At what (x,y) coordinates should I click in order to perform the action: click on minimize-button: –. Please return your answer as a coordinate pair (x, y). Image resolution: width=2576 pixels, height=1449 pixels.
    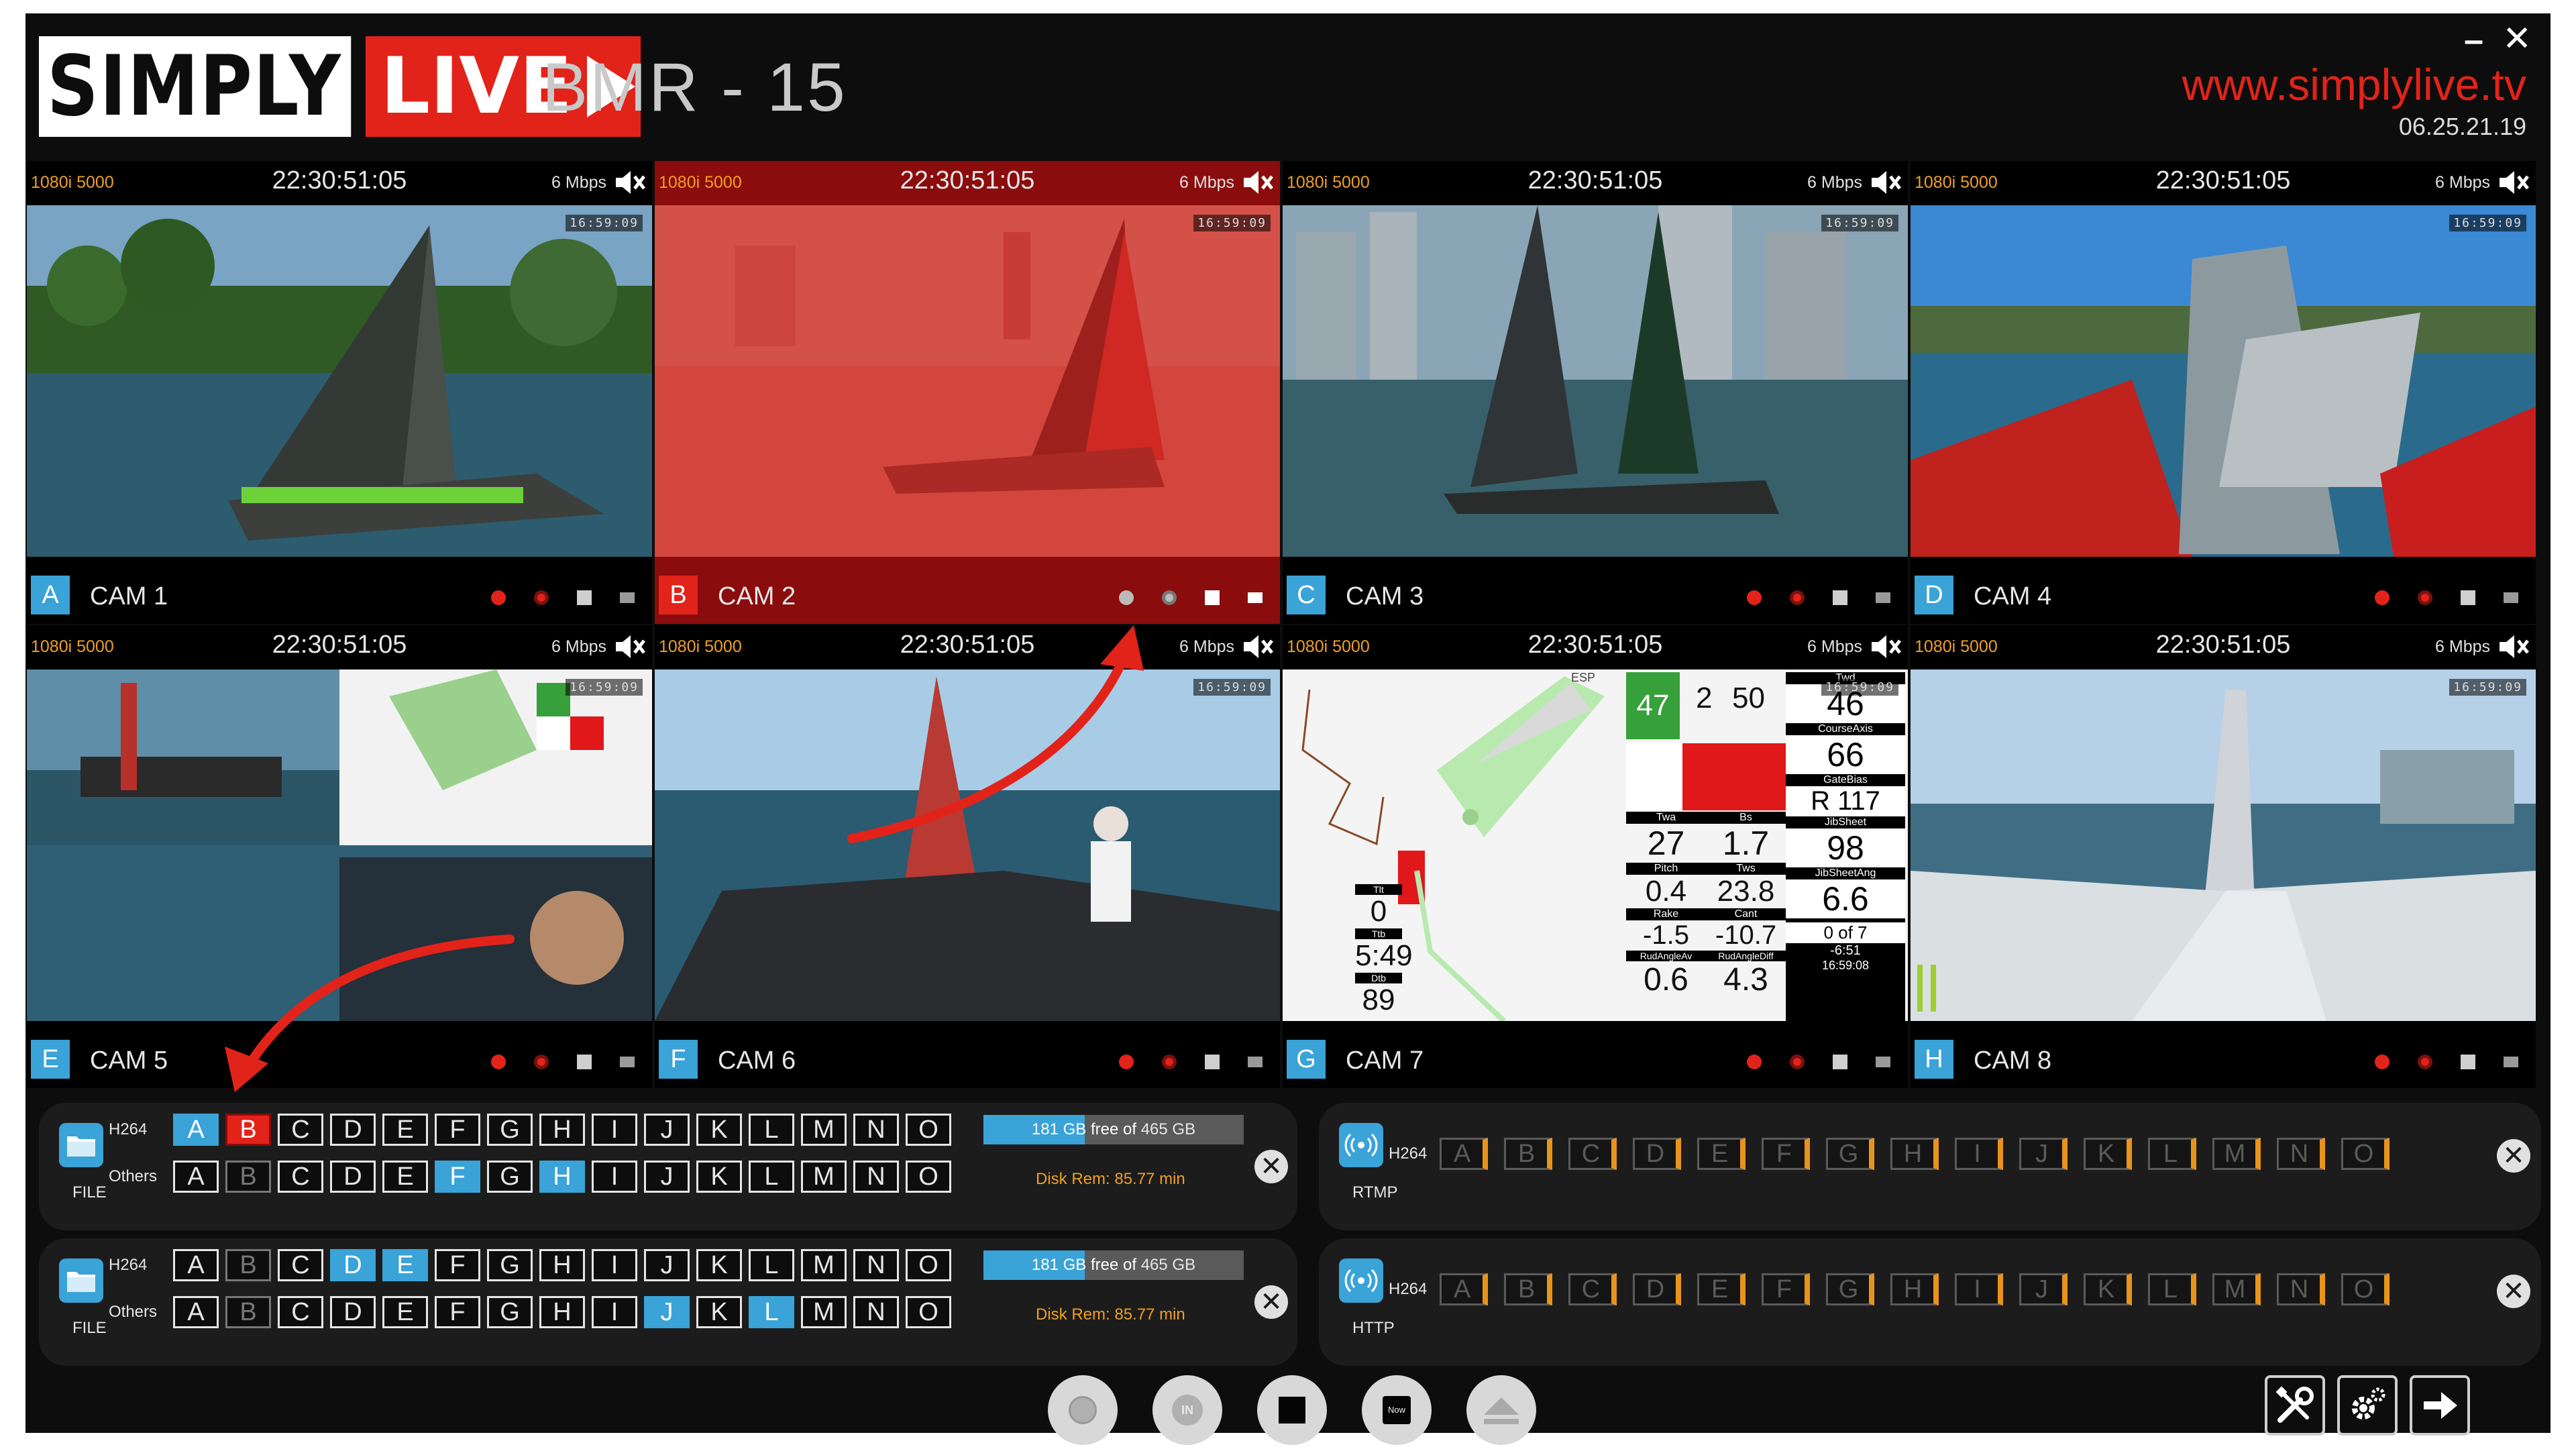
    Looking at the image, I should click on (2473, 40).